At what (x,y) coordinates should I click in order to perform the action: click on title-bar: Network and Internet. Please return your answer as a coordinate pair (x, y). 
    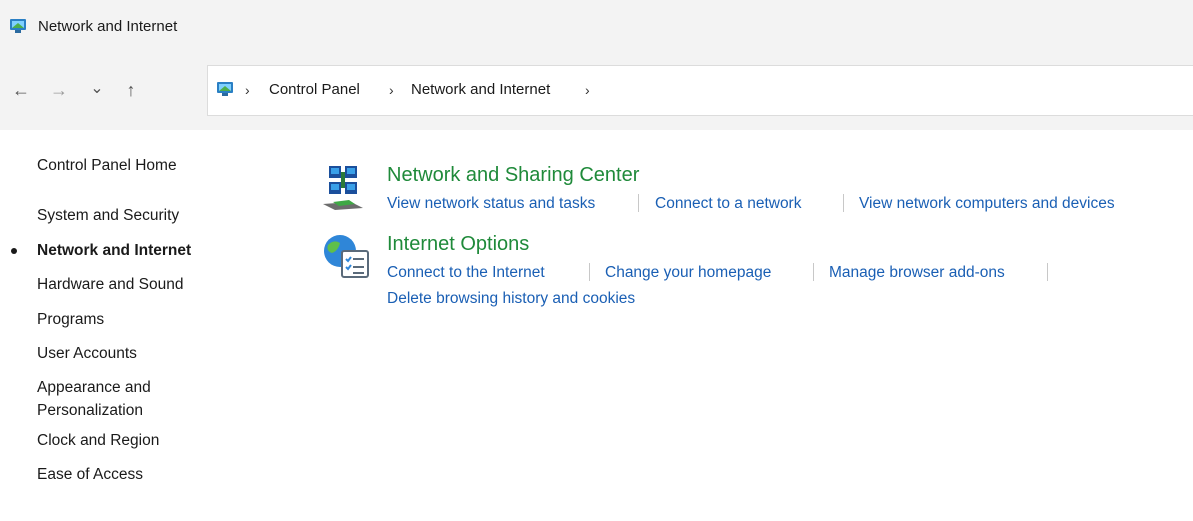
    Looking at the image, I should click on (596, 25).